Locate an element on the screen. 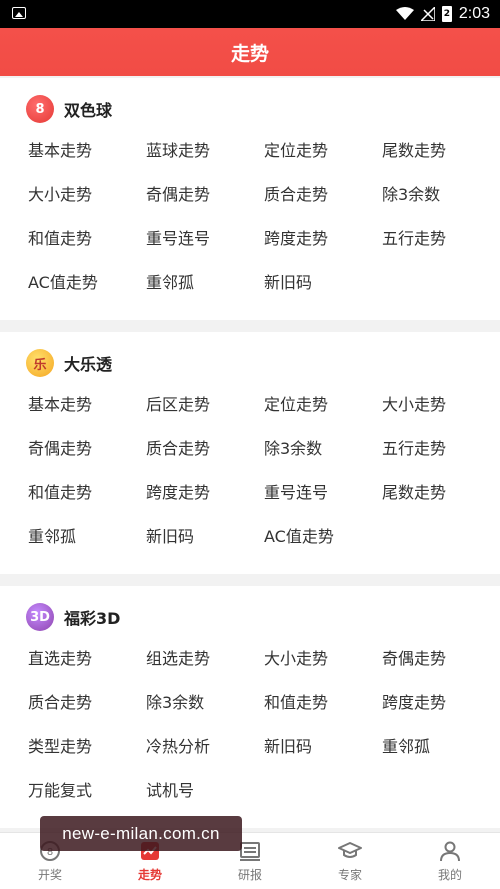 This screenshot has width=500, height=889. section-header: 3D 福彩3D is located at coordinates (73, 617).